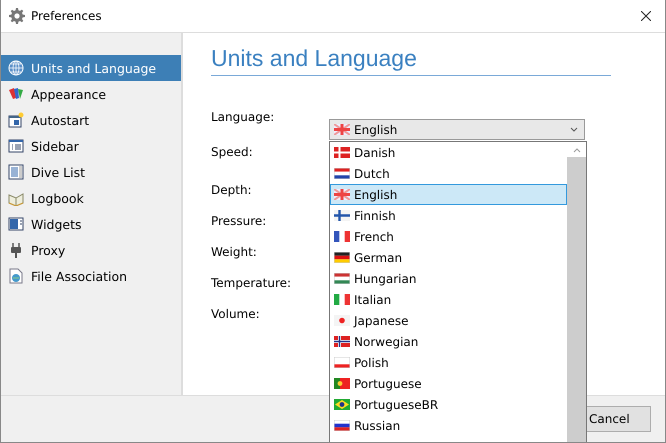 The width and height of the screenshot is (666, 443). Describe the element at coordinates (91, 198) in the screenshot. I see `sidebar-item: Logbook` at that location.